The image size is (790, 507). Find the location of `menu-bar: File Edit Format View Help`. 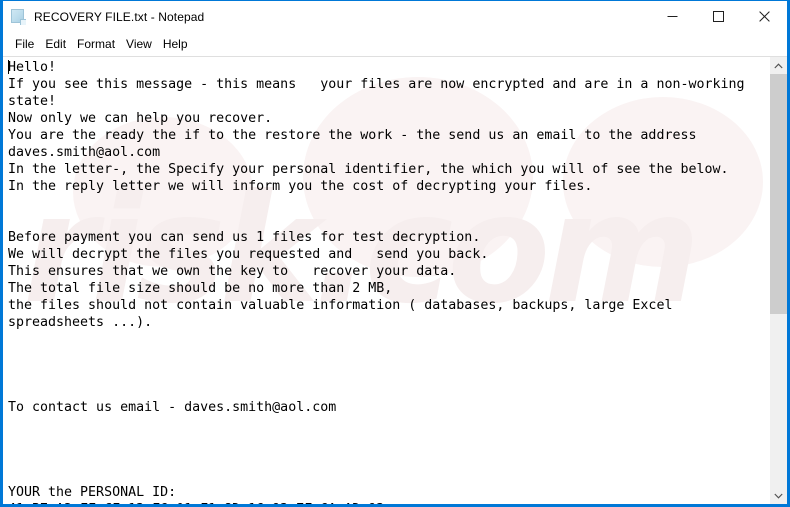

menu-bar: File Edit Format View Help is located at coordinates (395, 44).